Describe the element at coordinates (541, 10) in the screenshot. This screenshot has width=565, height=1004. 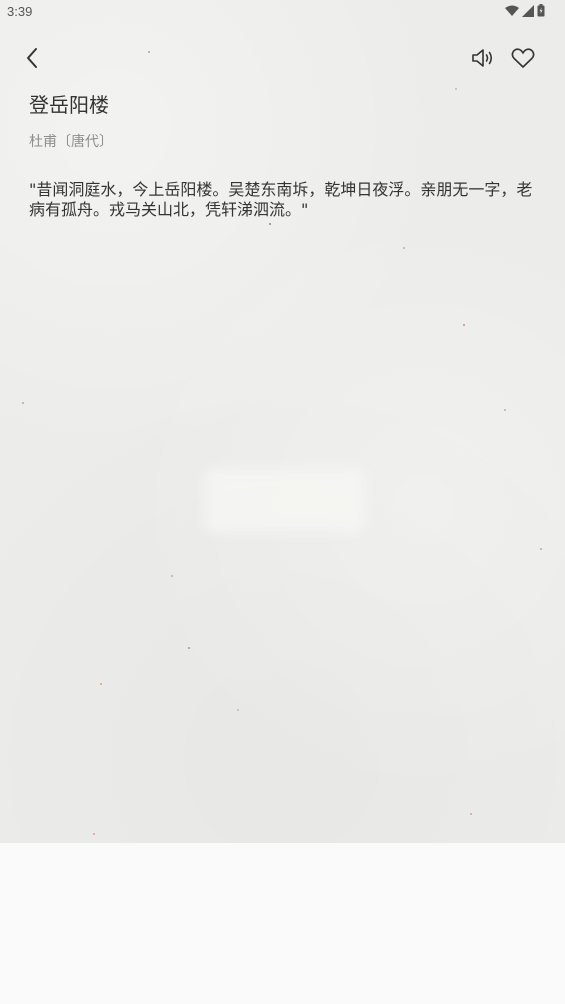
I see `battery-icon` at that location.